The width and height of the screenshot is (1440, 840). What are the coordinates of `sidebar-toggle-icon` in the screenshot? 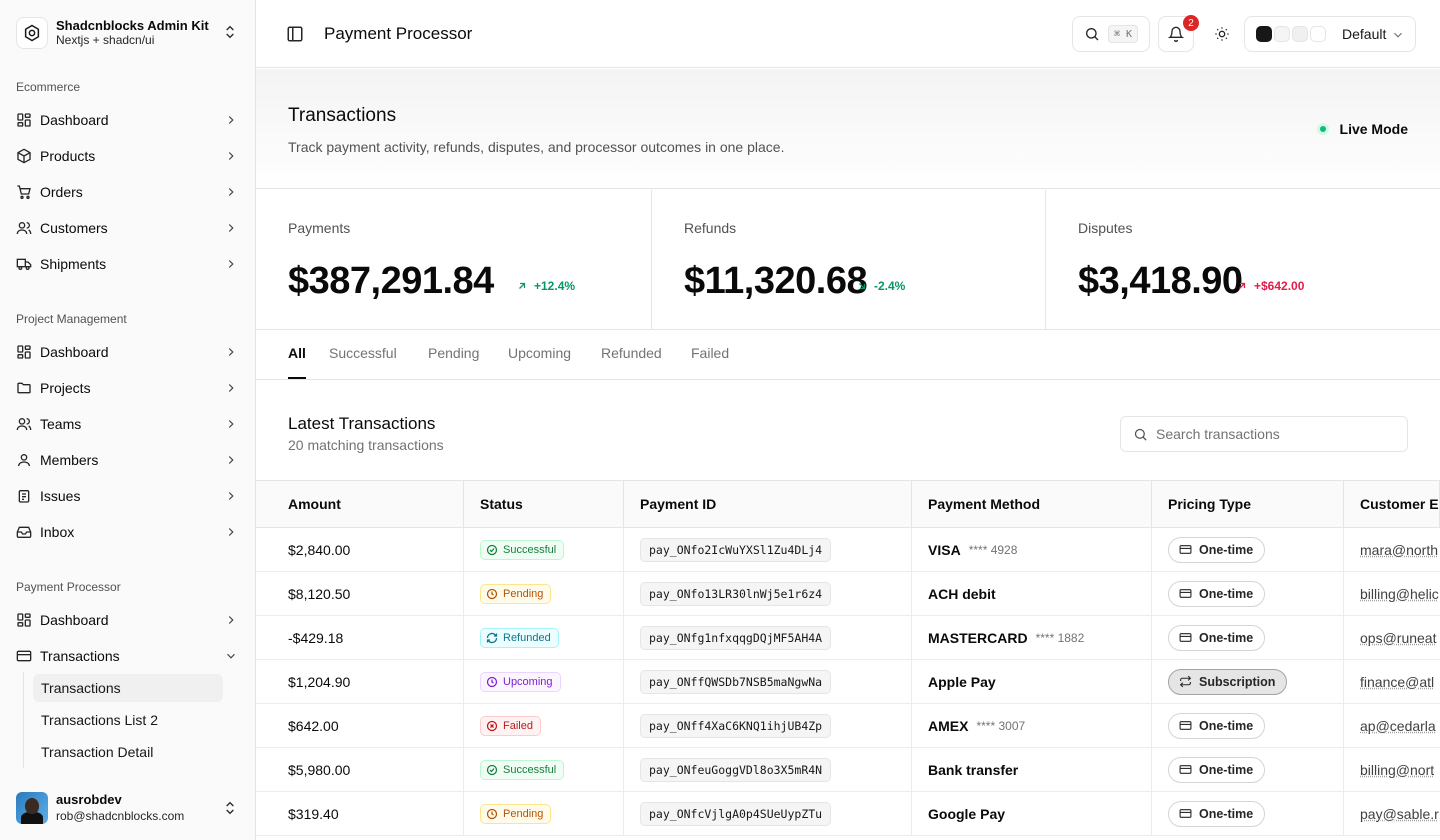 It's located at (295, 34).